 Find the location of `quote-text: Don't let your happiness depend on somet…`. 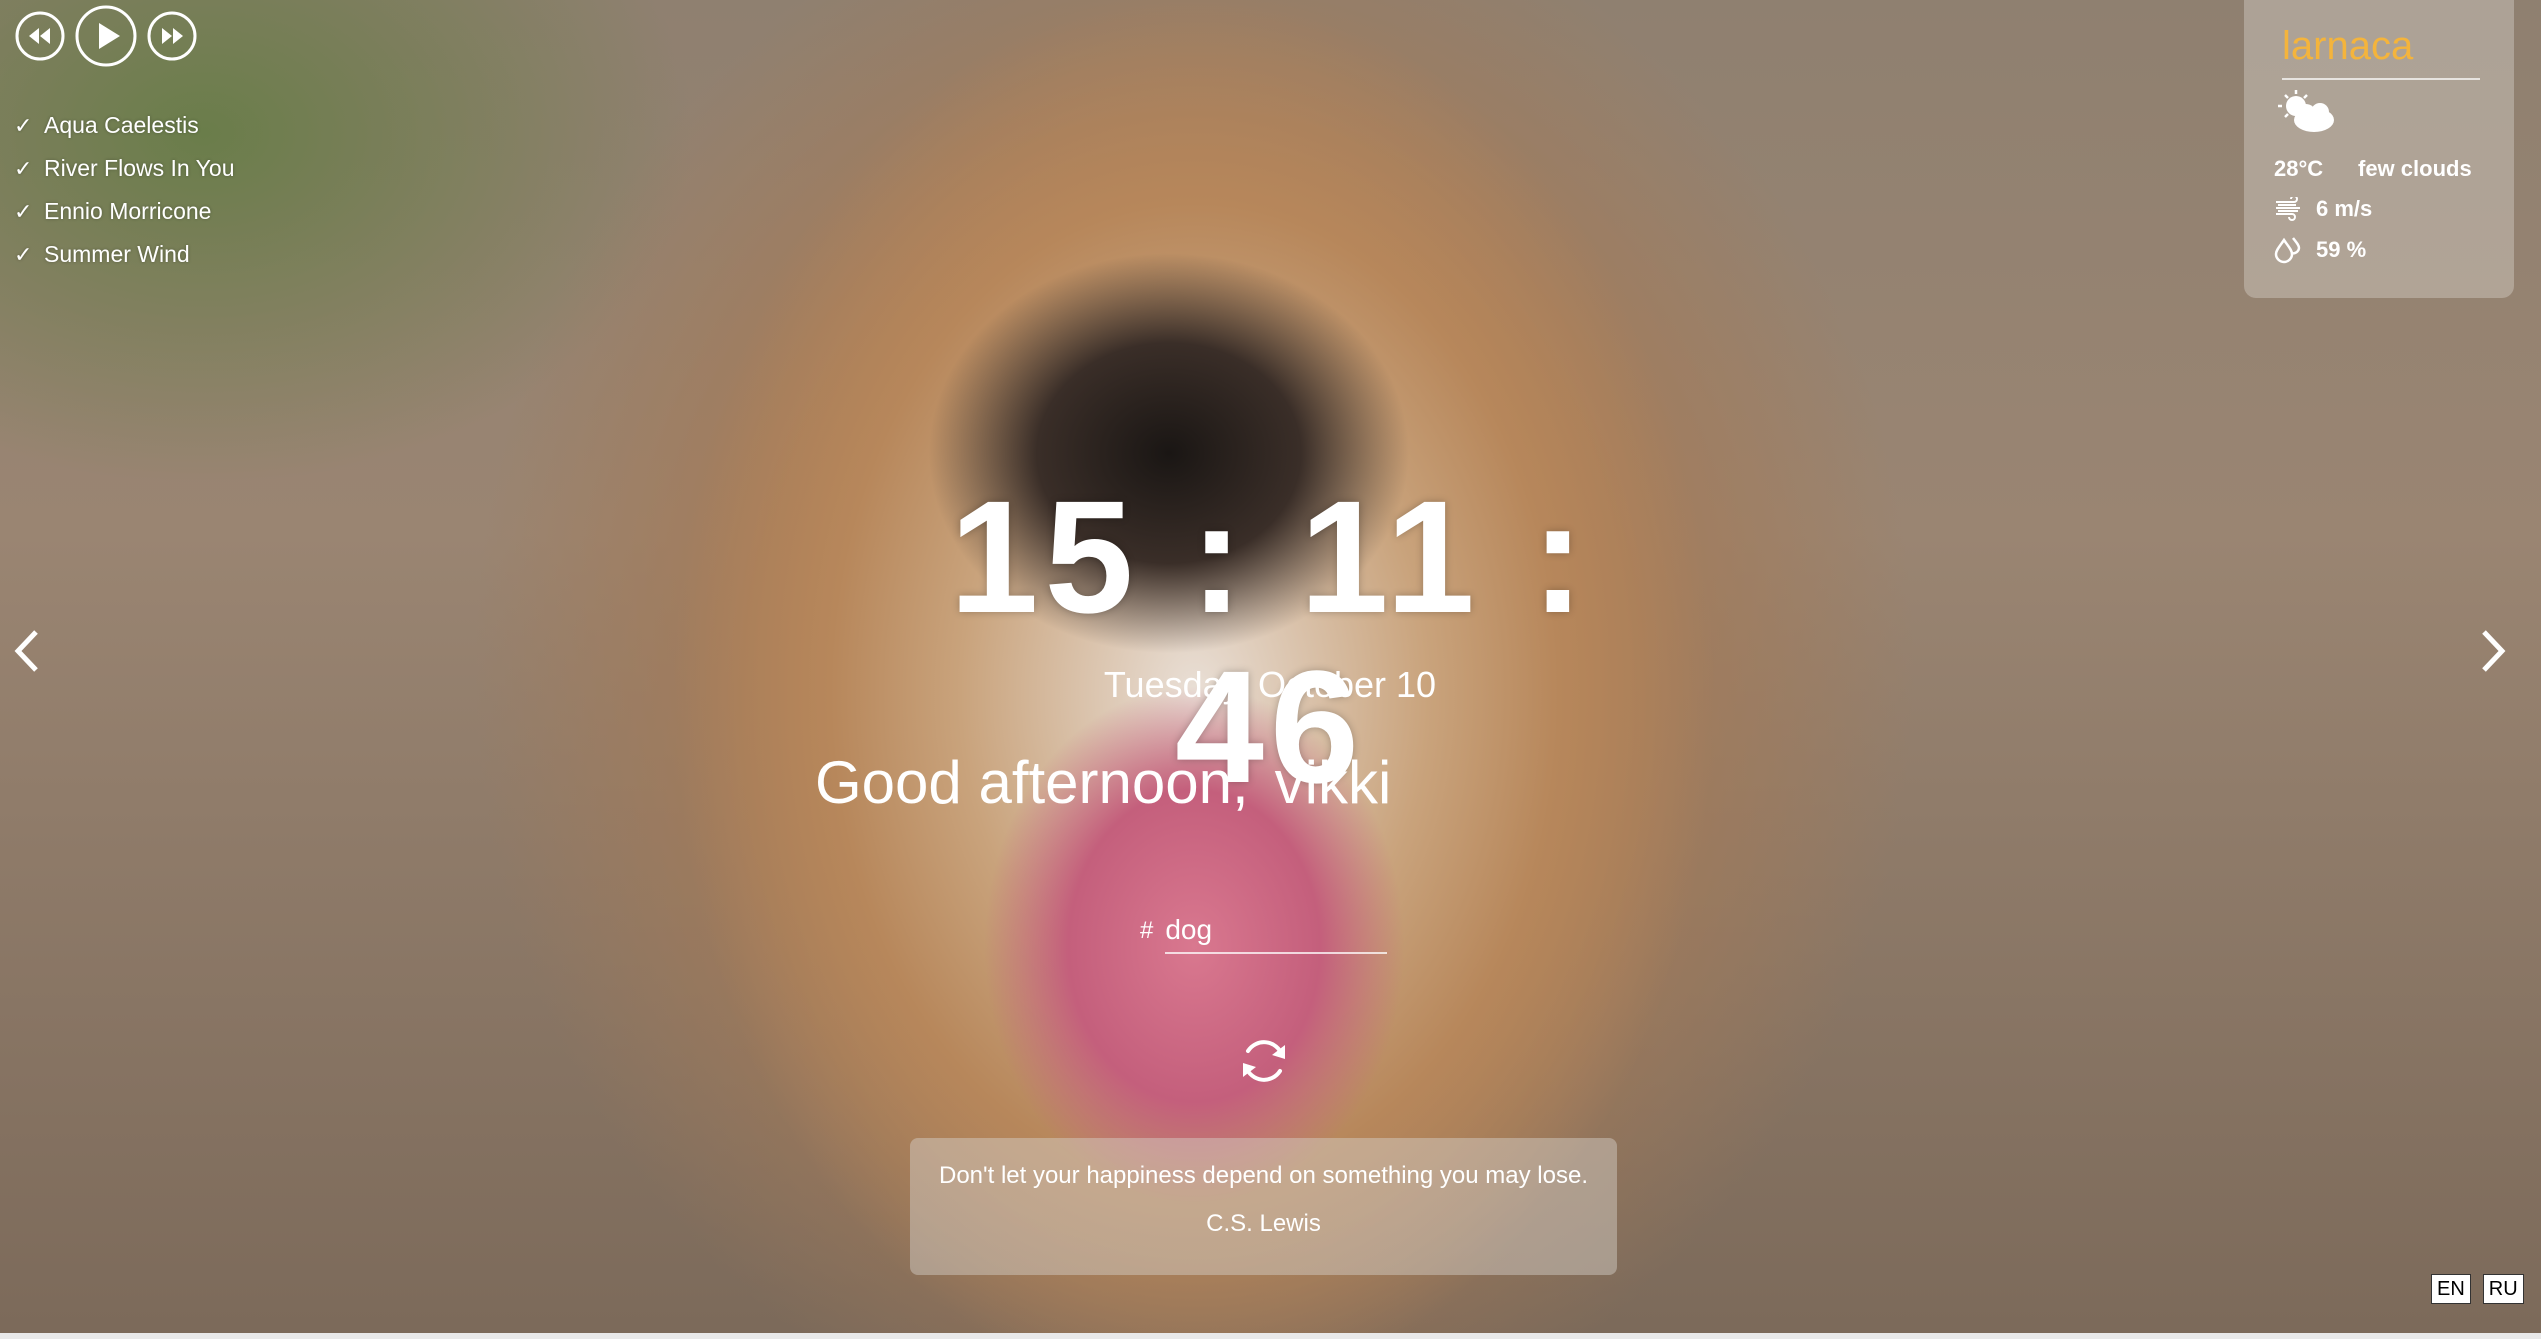

quote-text: Don't let your happiness depend on somet… is located at coordinates (1263, 1175).